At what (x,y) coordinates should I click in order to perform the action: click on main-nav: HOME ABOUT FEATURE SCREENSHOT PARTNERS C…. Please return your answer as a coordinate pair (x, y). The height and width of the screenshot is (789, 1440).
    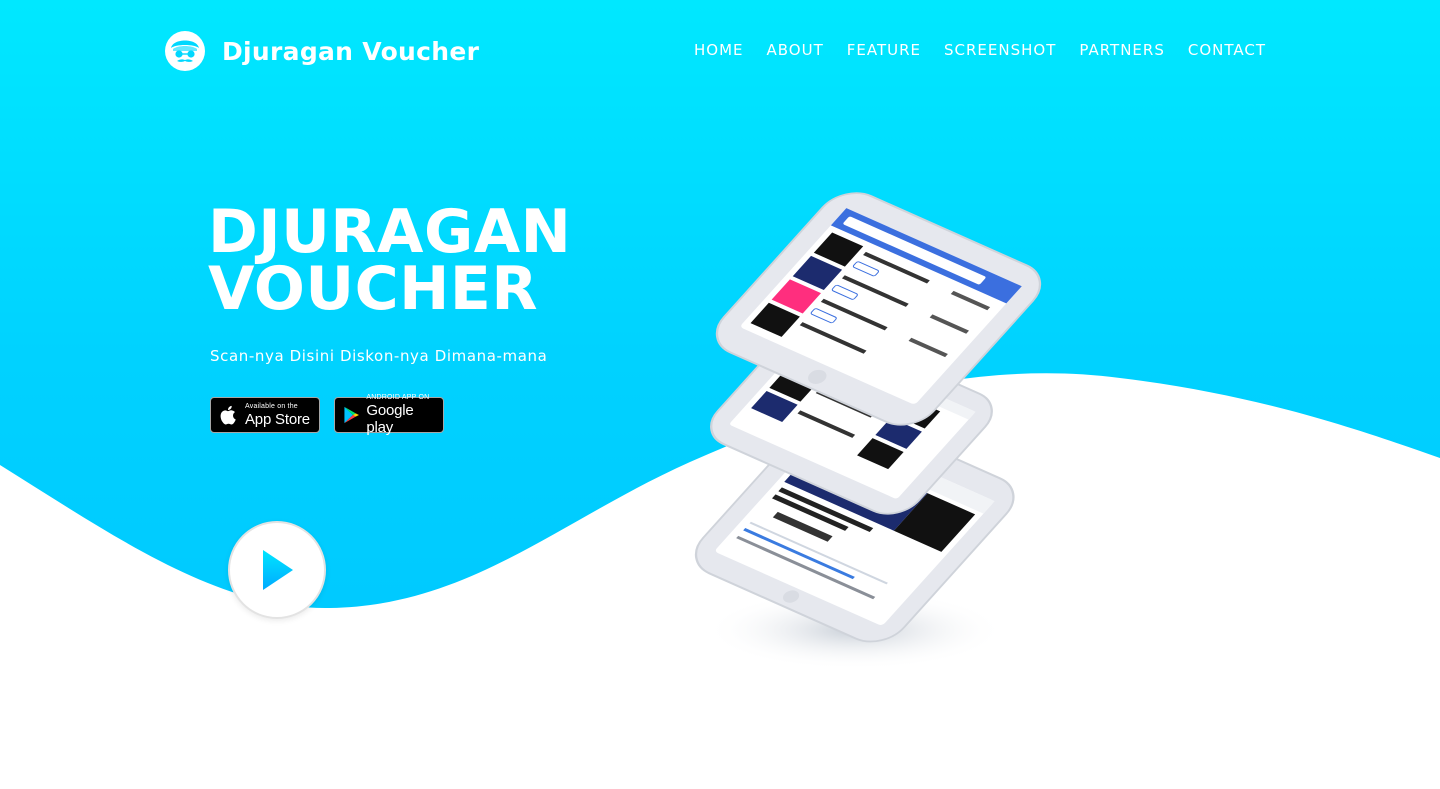
    Looking at the image, I should click on (968, 50).